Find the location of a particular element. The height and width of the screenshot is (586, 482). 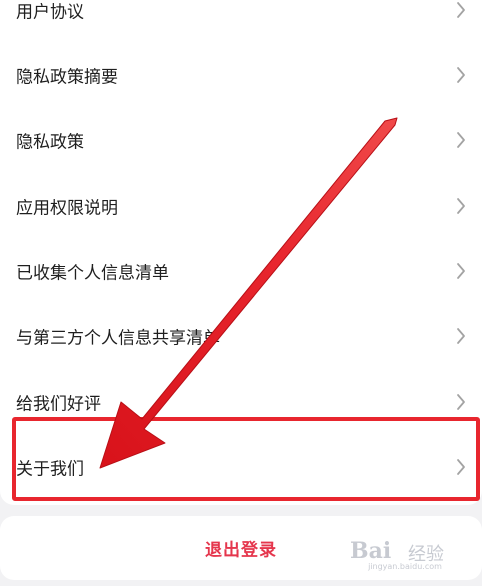

logout-label: 退出登录 is located at coordinates (241, 550).